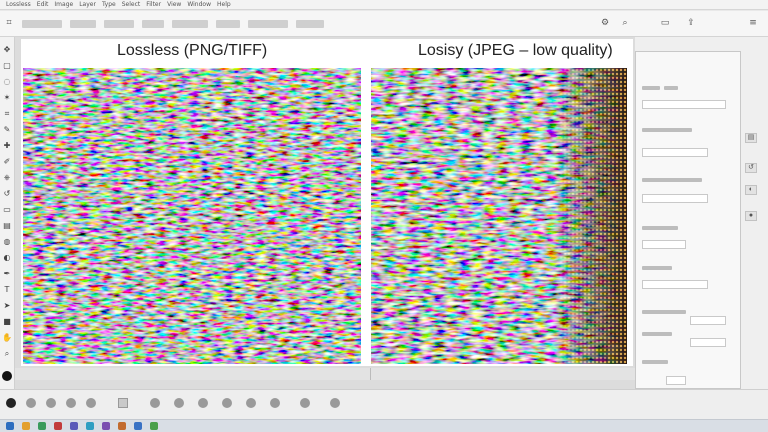  What do you see at coordinates (227, 403) in the screenshot?
I see `zoom-in-icon` at bounding box center [227, 403].